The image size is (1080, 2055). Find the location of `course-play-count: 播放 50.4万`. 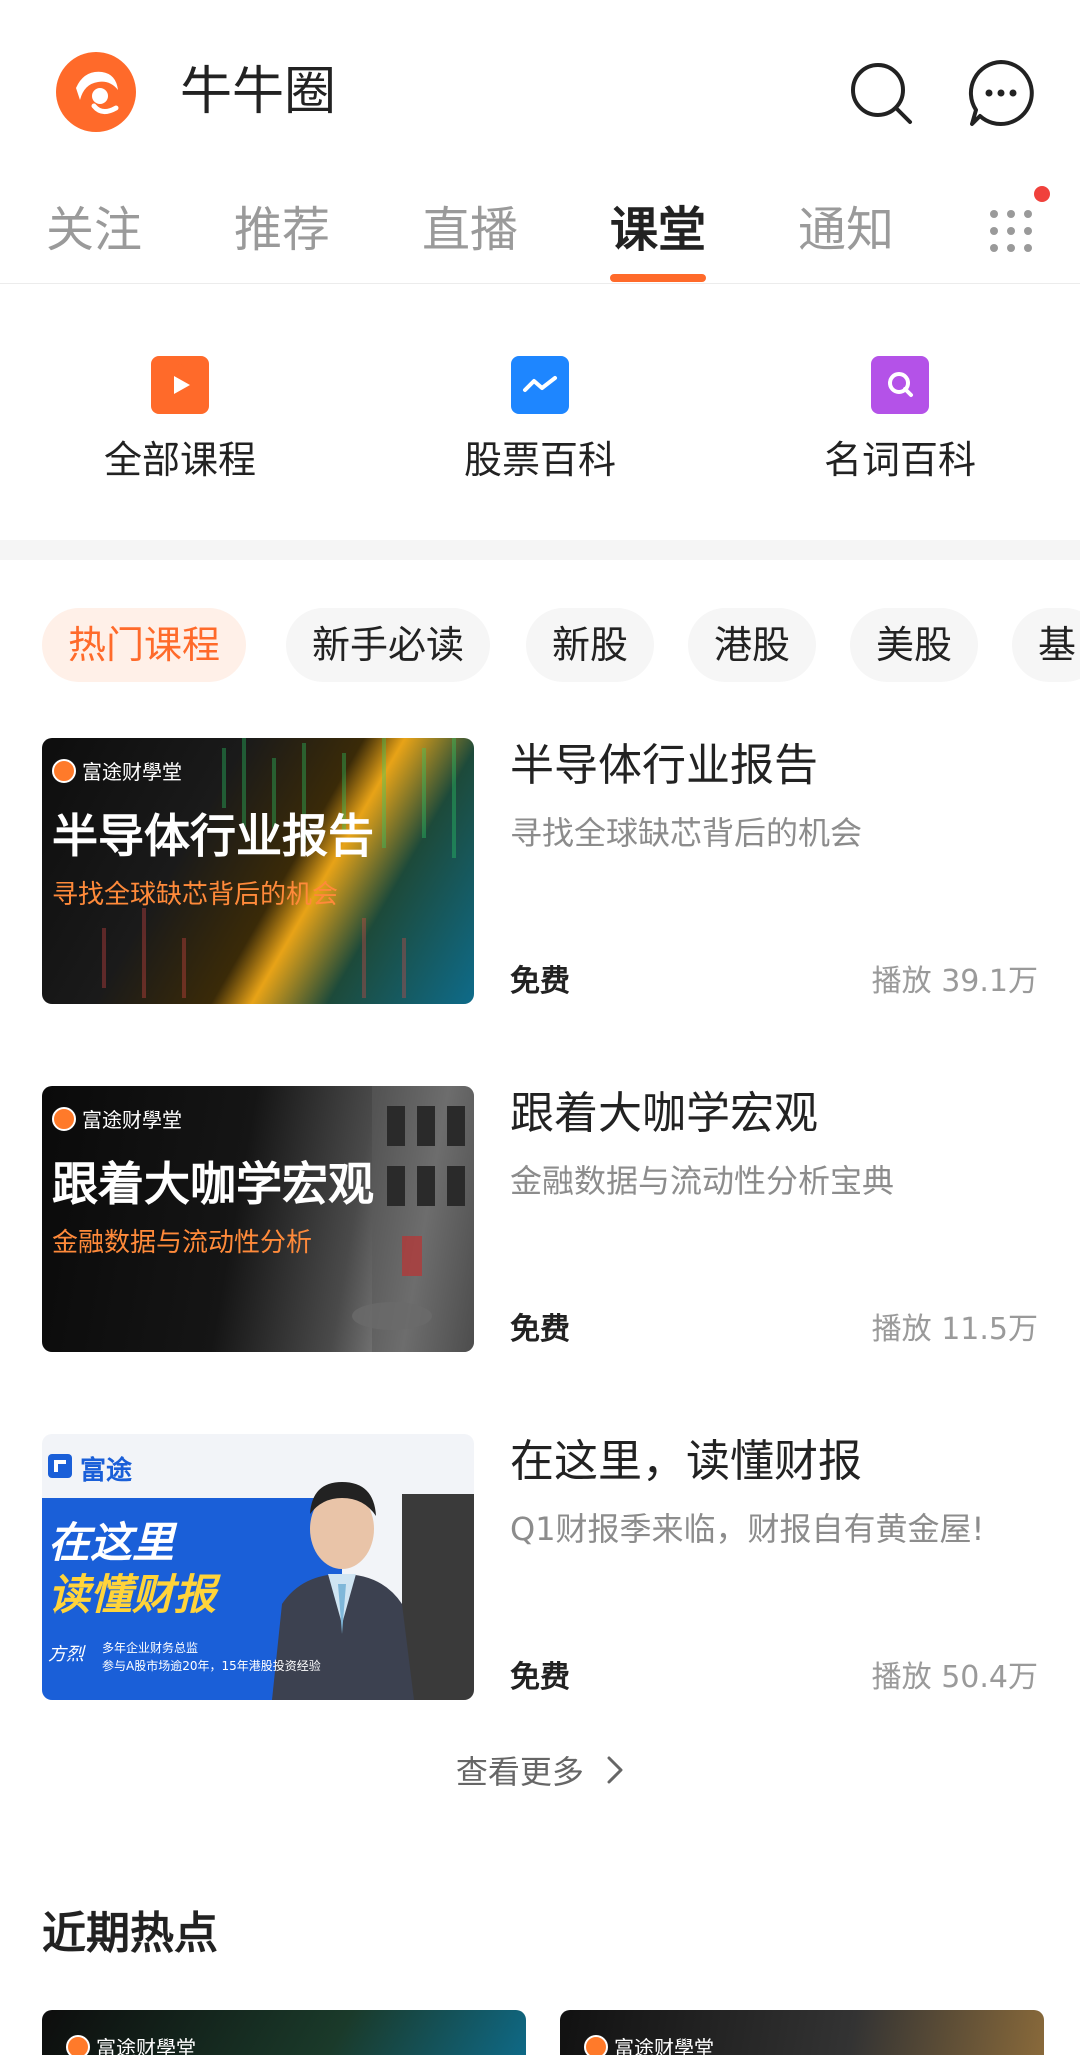

course-play-count: 播放 50.4万 is located at coordinates (954, 1677).